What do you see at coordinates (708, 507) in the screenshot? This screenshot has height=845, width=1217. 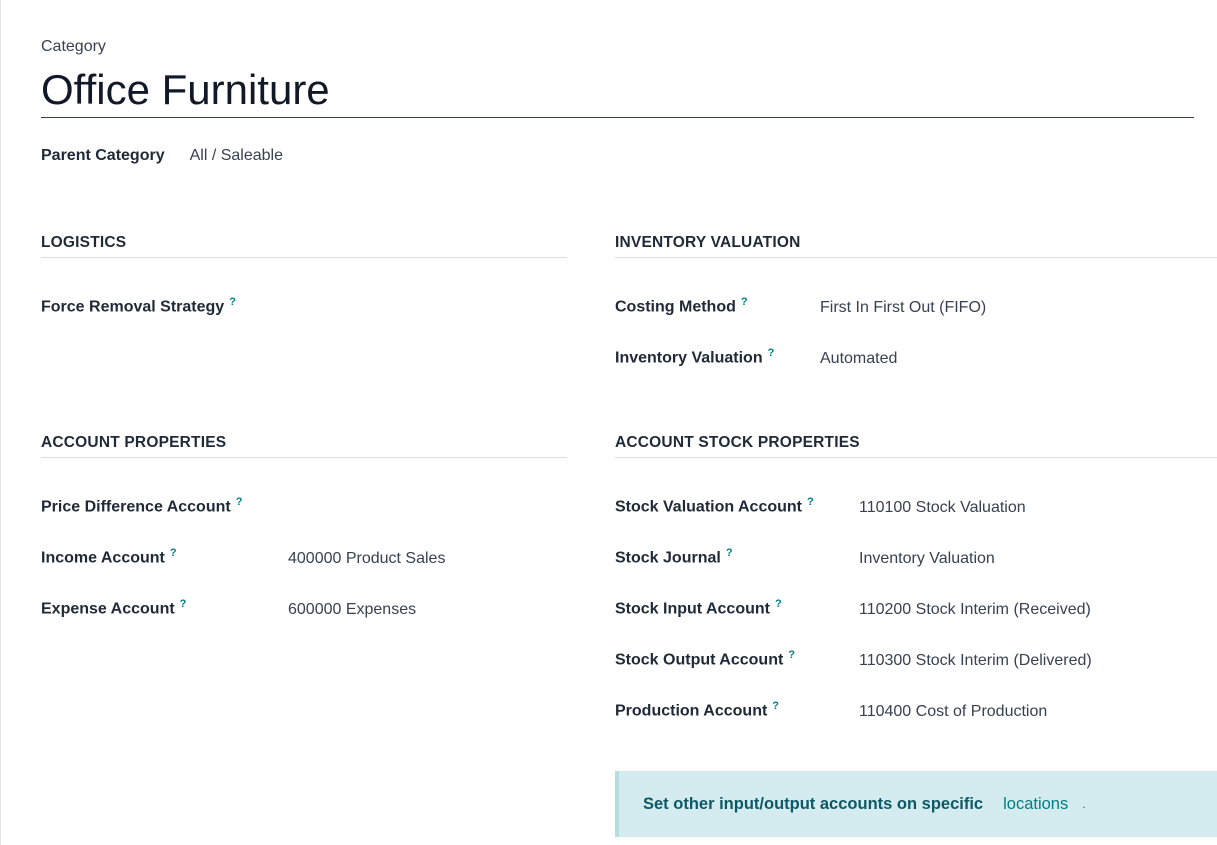 I see `stock-valuation-label-text: Stock Valuation Account` at bounding box center [708, 507].